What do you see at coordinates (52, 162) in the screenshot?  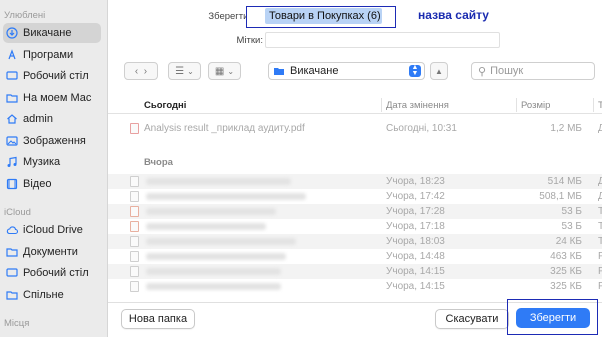 I see `sidebar-item-music: Музика` at bounding box center [52, 162].